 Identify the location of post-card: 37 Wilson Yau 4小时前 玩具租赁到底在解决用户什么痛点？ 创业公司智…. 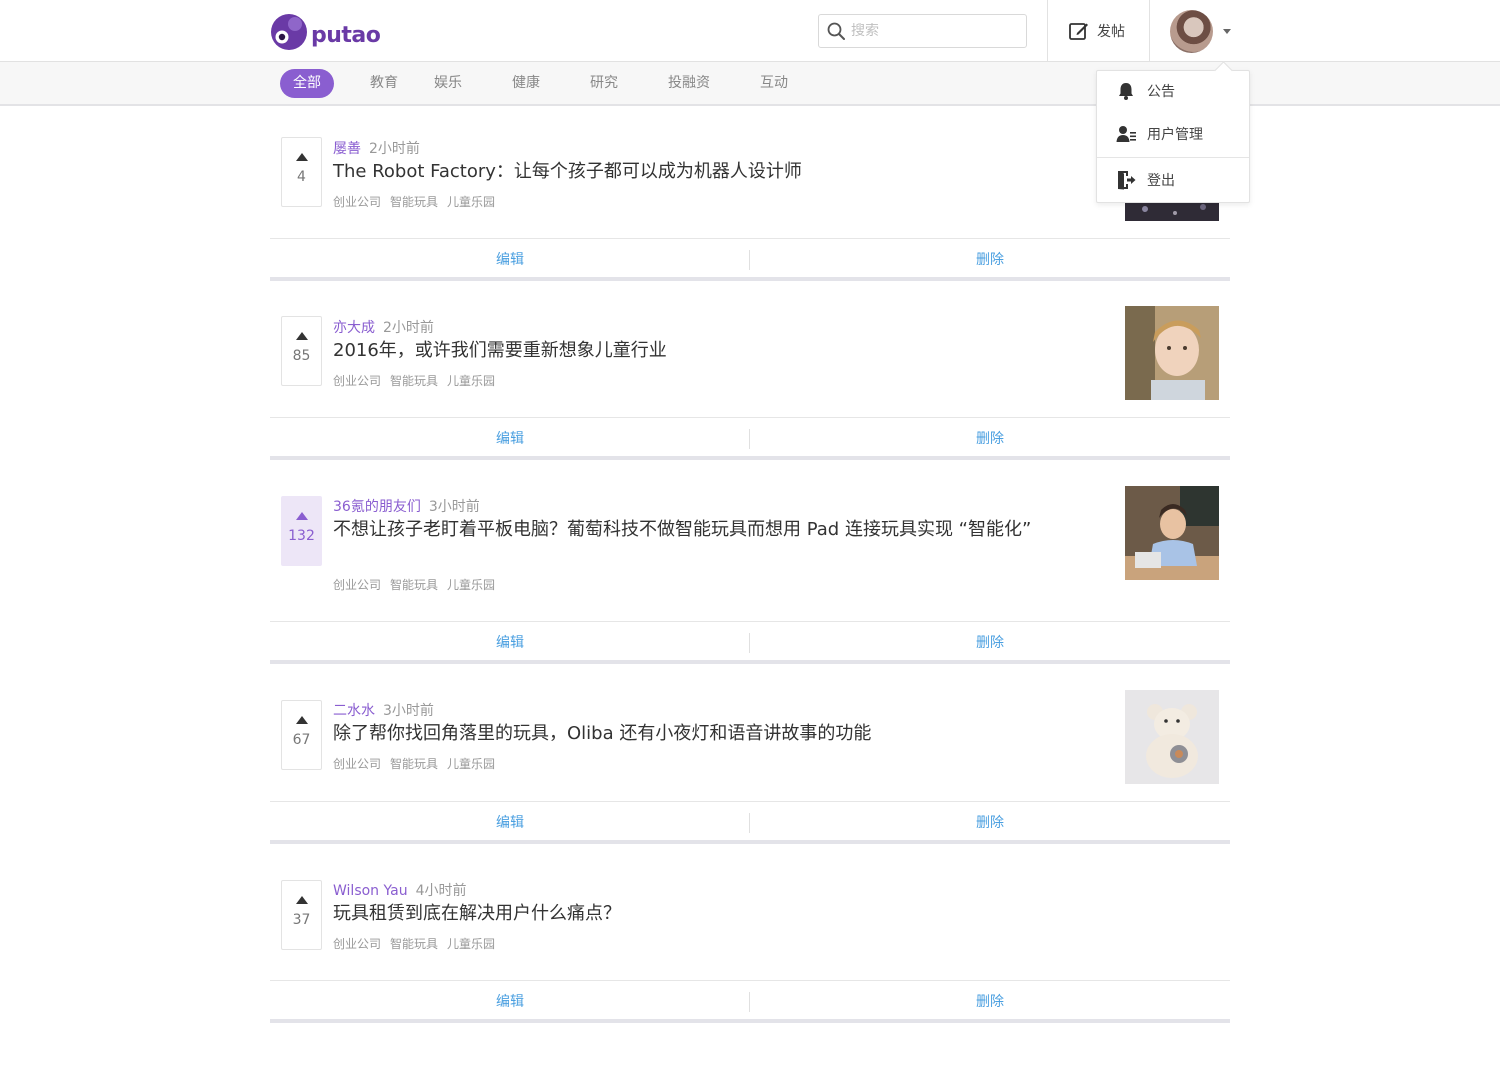
(750, 940).